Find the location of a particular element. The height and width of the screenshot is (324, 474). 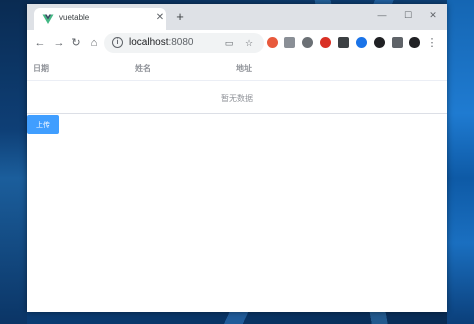

forward-button: → is located at coordinates (59, 43).